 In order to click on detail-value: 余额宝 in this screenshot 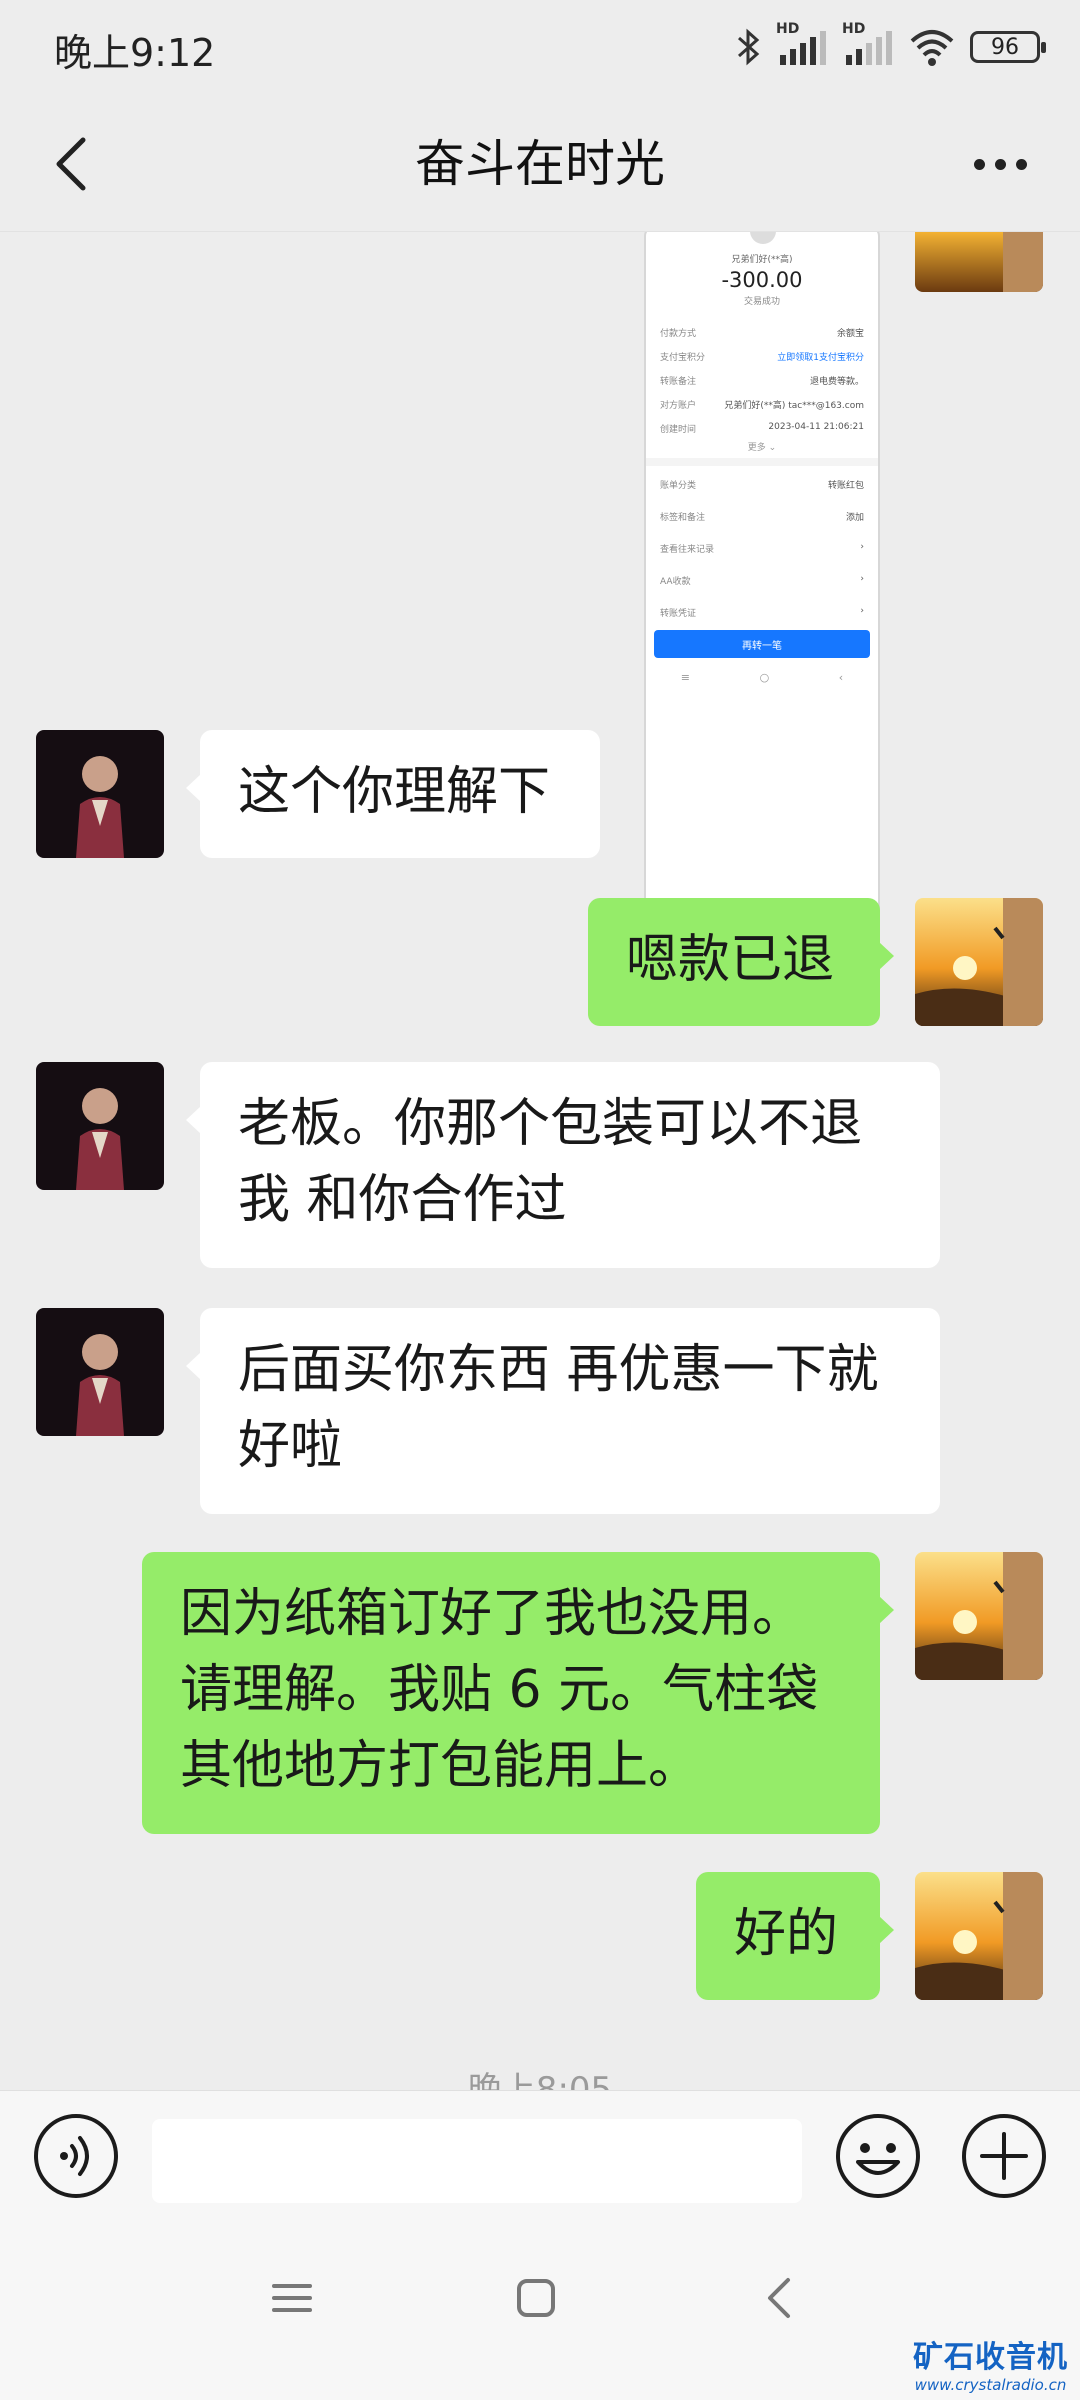, I will do `click(850, 334)`.